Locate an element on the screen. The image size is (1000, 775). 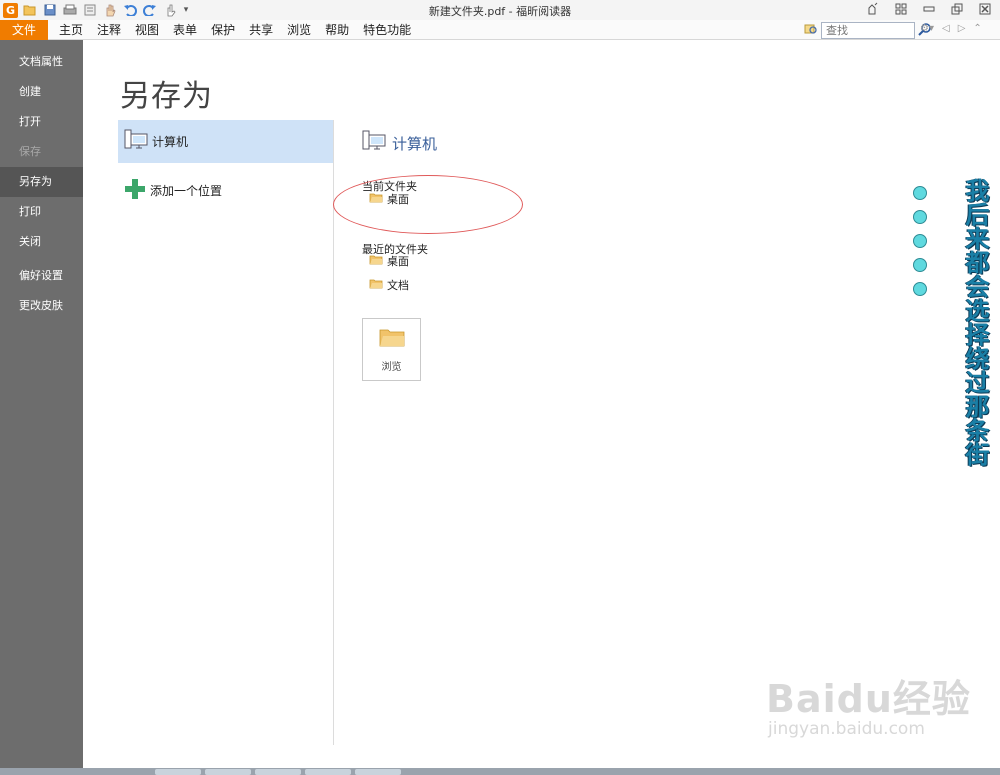
prev-icon: ◁ is located at coordinates (946, 28).